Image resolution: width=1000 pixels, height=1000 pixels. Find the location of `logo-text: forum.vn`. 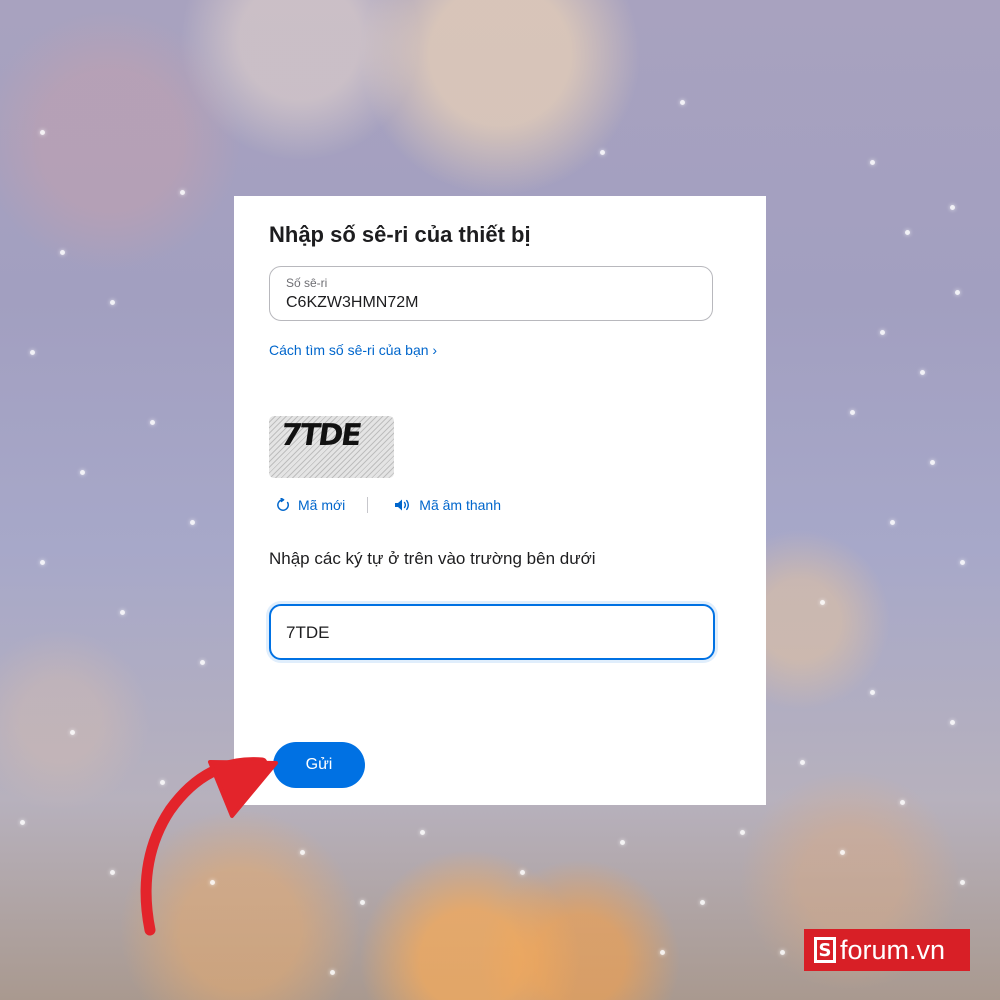

logo-text: forum.vn is located at coordinates (893, 949).